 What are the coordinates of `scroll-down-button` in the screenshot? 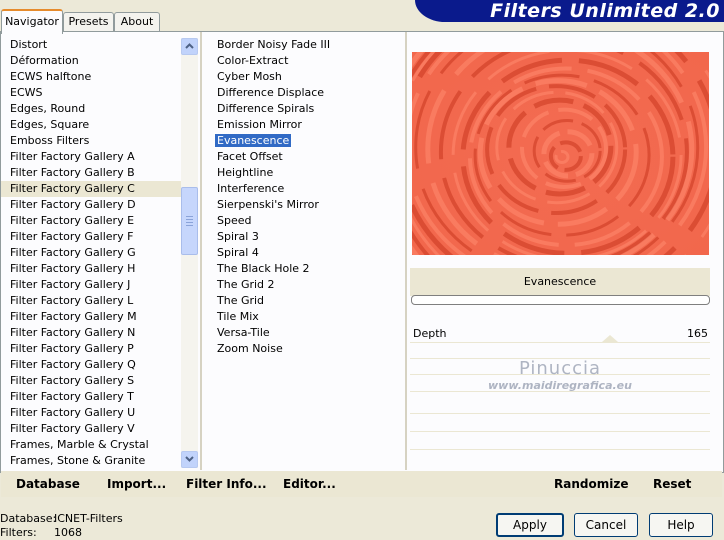 It's located at (189, 459).